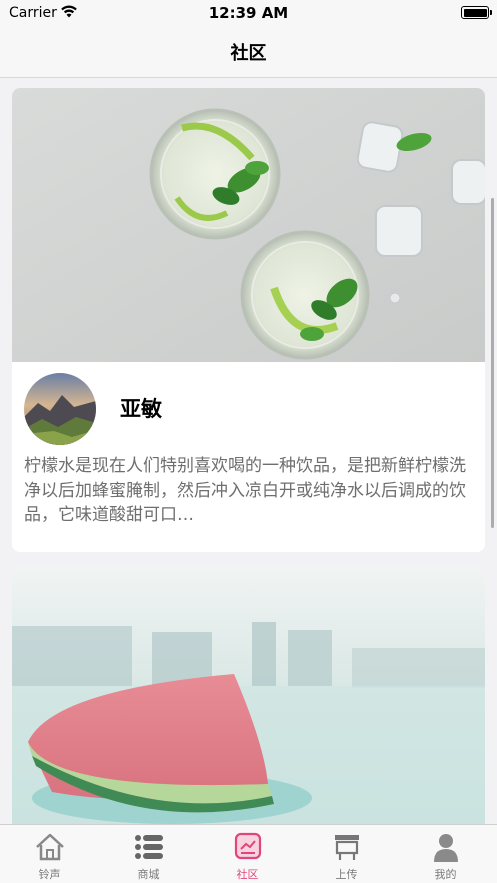  Describe the element at coordinates (446, 848) in the screenshot. I see `person-icon` at that location.